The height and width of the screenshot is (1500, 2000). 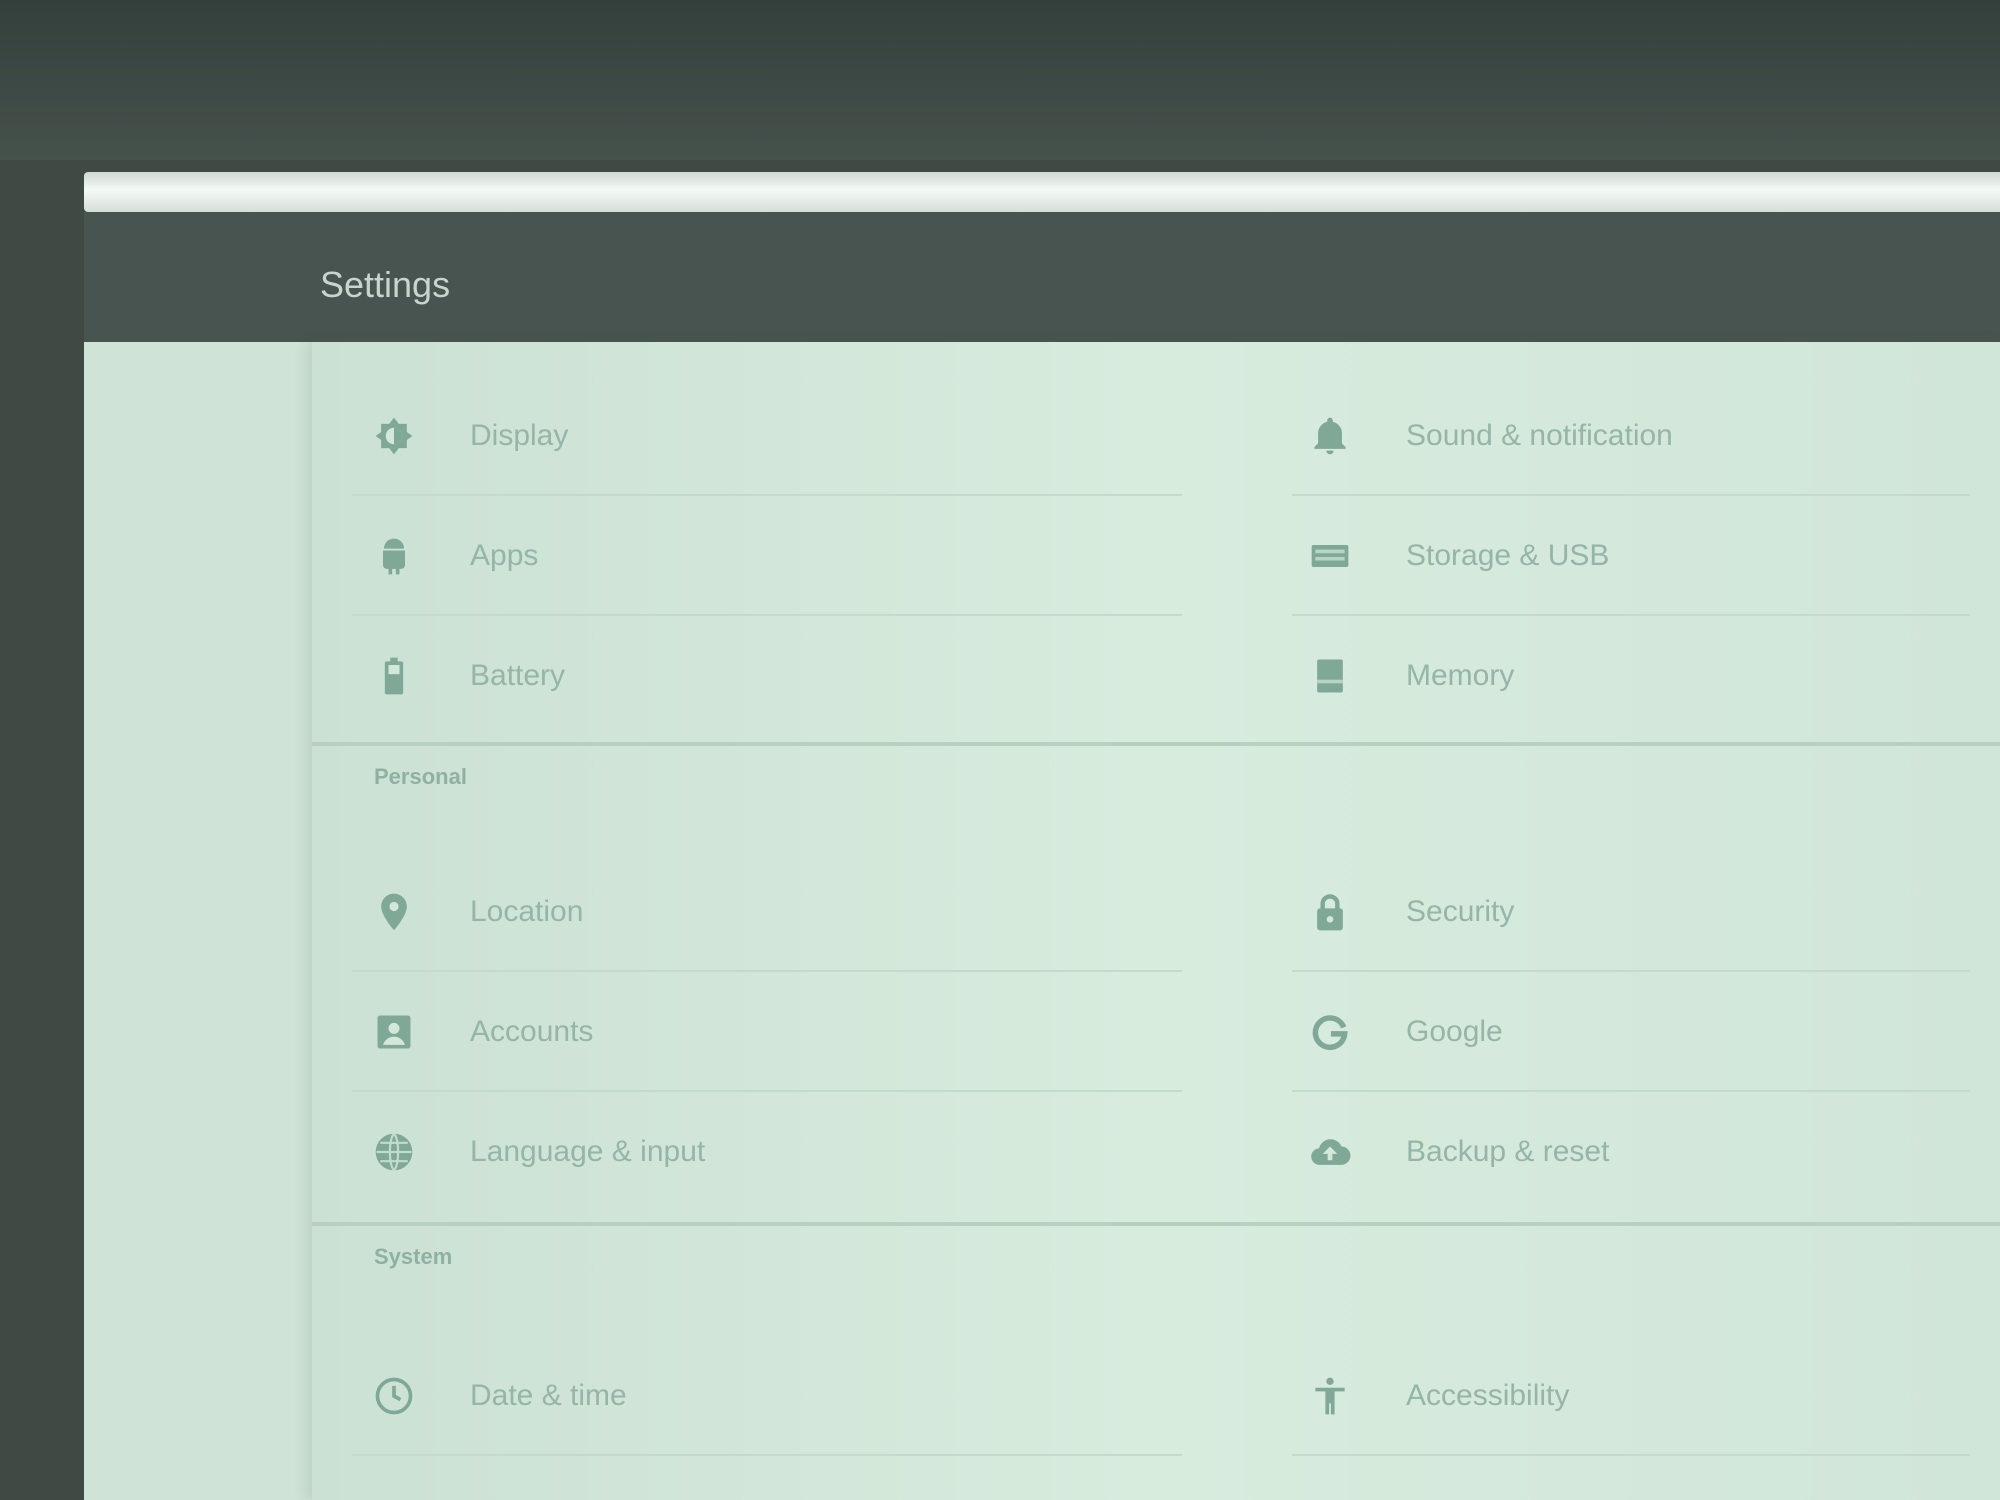 I want to click on settings-item-accessibility: Accessibility, so click(x=1626, y=1396).